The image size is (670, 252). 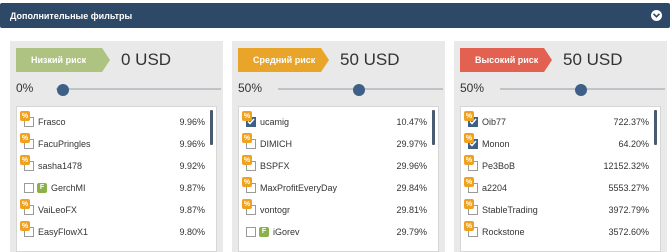 I want to click on trader-name: DIMICH, so click(x=276, y=143).